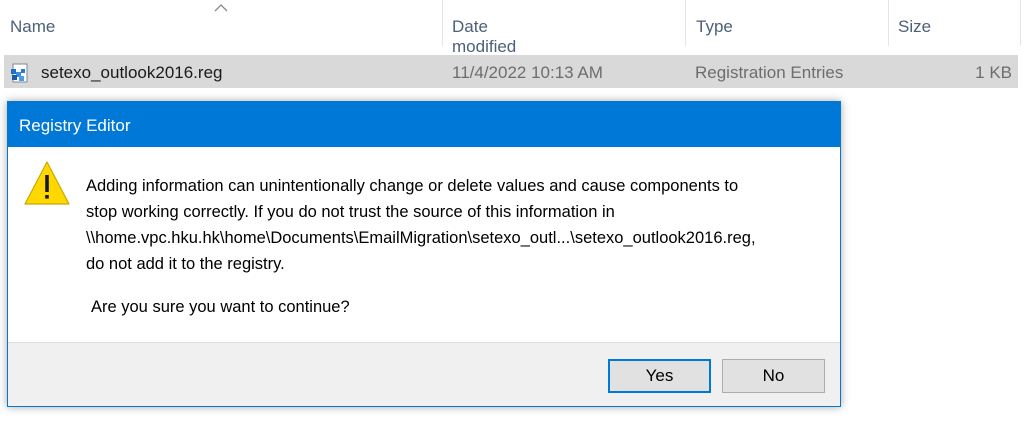 The height and width of the screenshot is (424, 1026). I want to click on chevron-up-icon, so click(221, 8).